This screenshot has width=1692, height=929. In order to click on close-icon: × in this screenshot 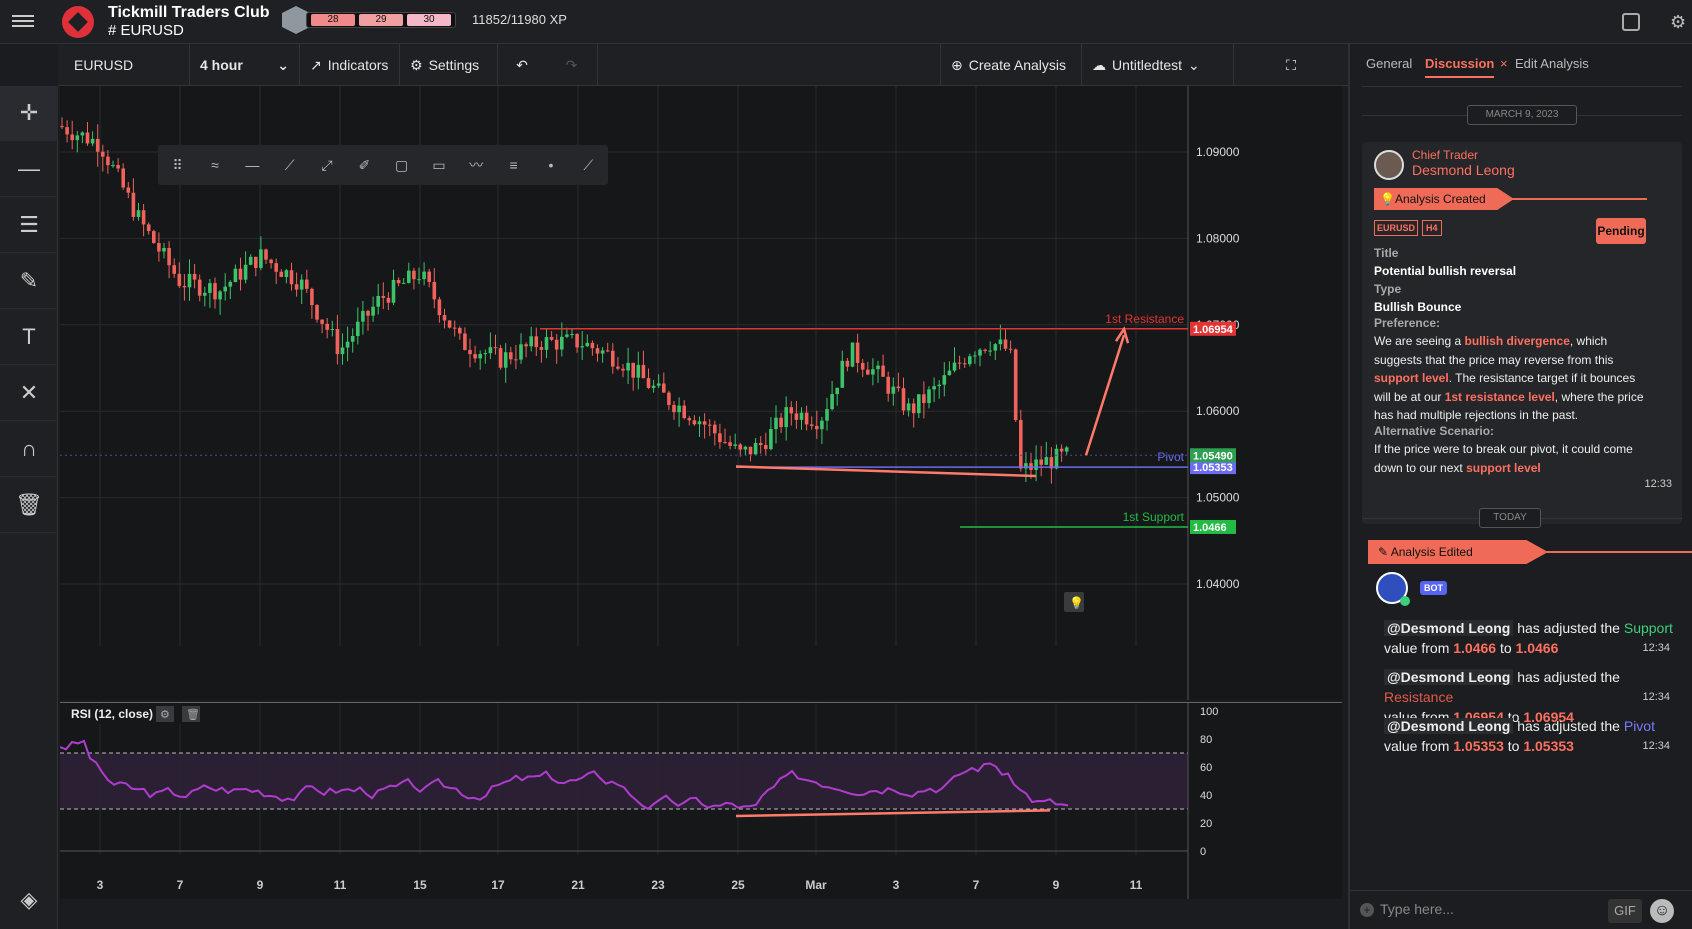, I will do `click(1504, 63)`.